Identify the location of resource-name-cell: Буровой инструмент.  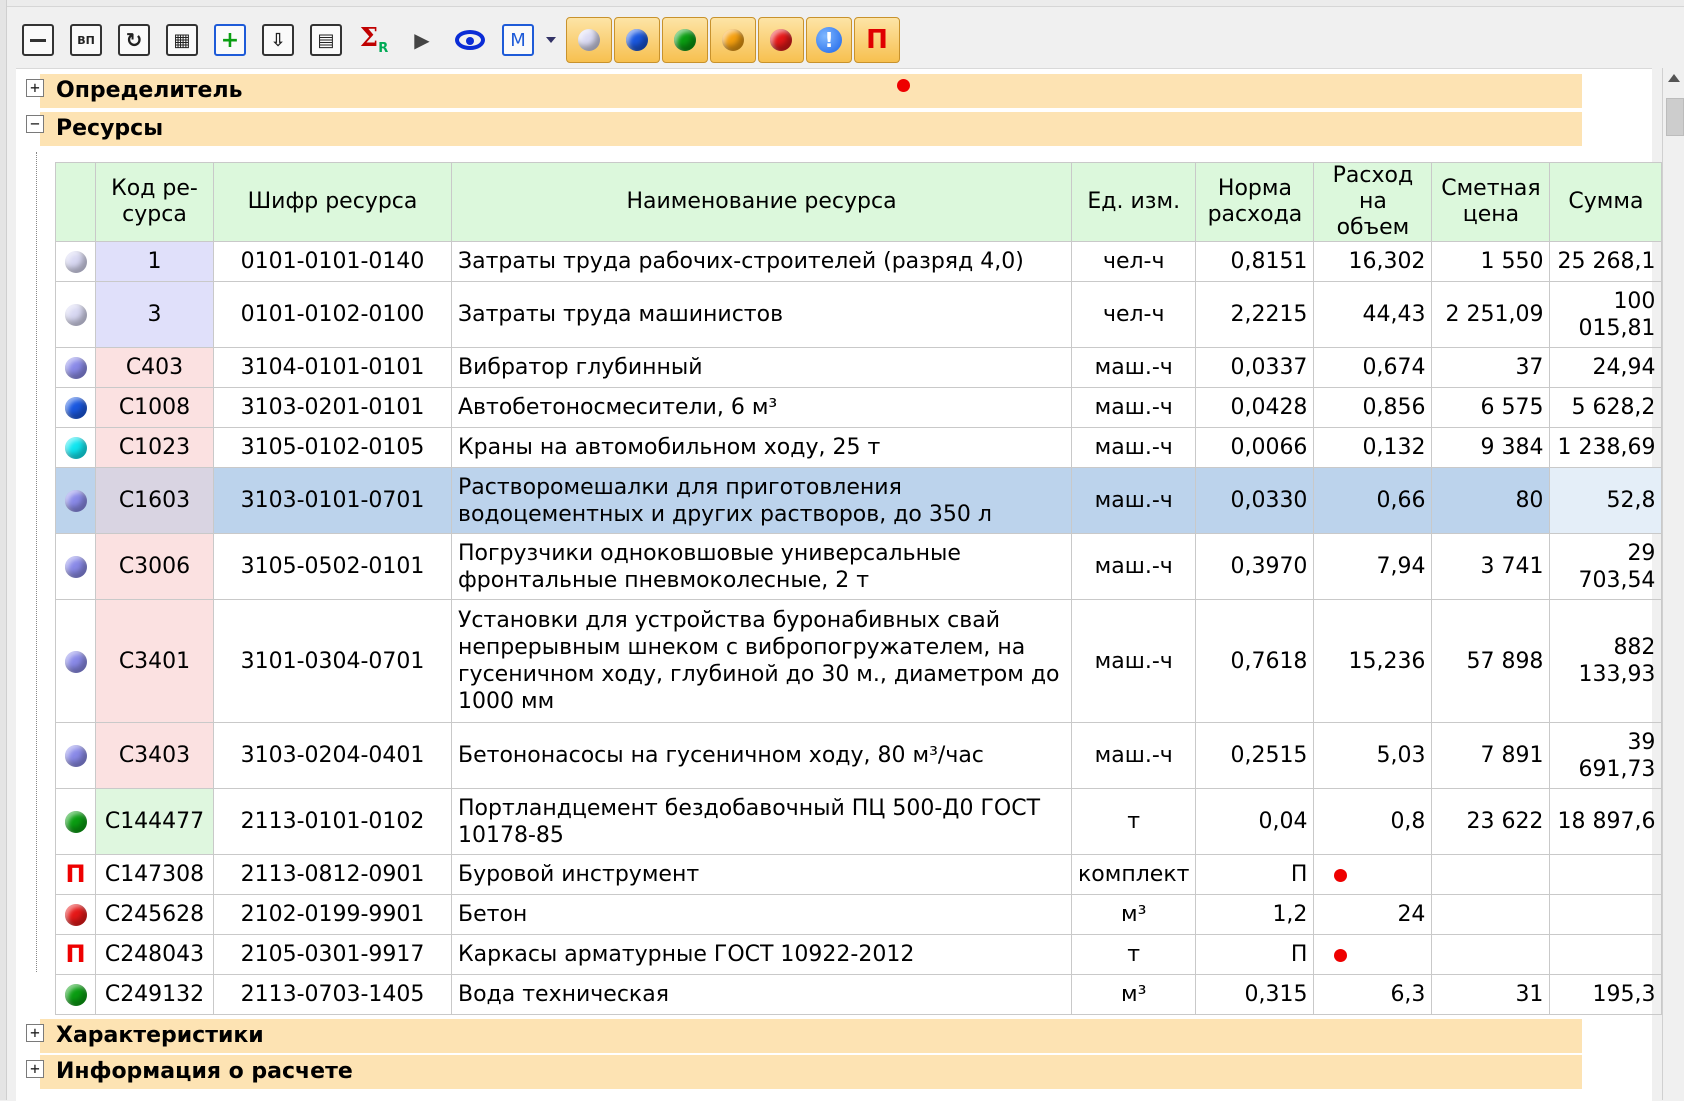
(761, 874).